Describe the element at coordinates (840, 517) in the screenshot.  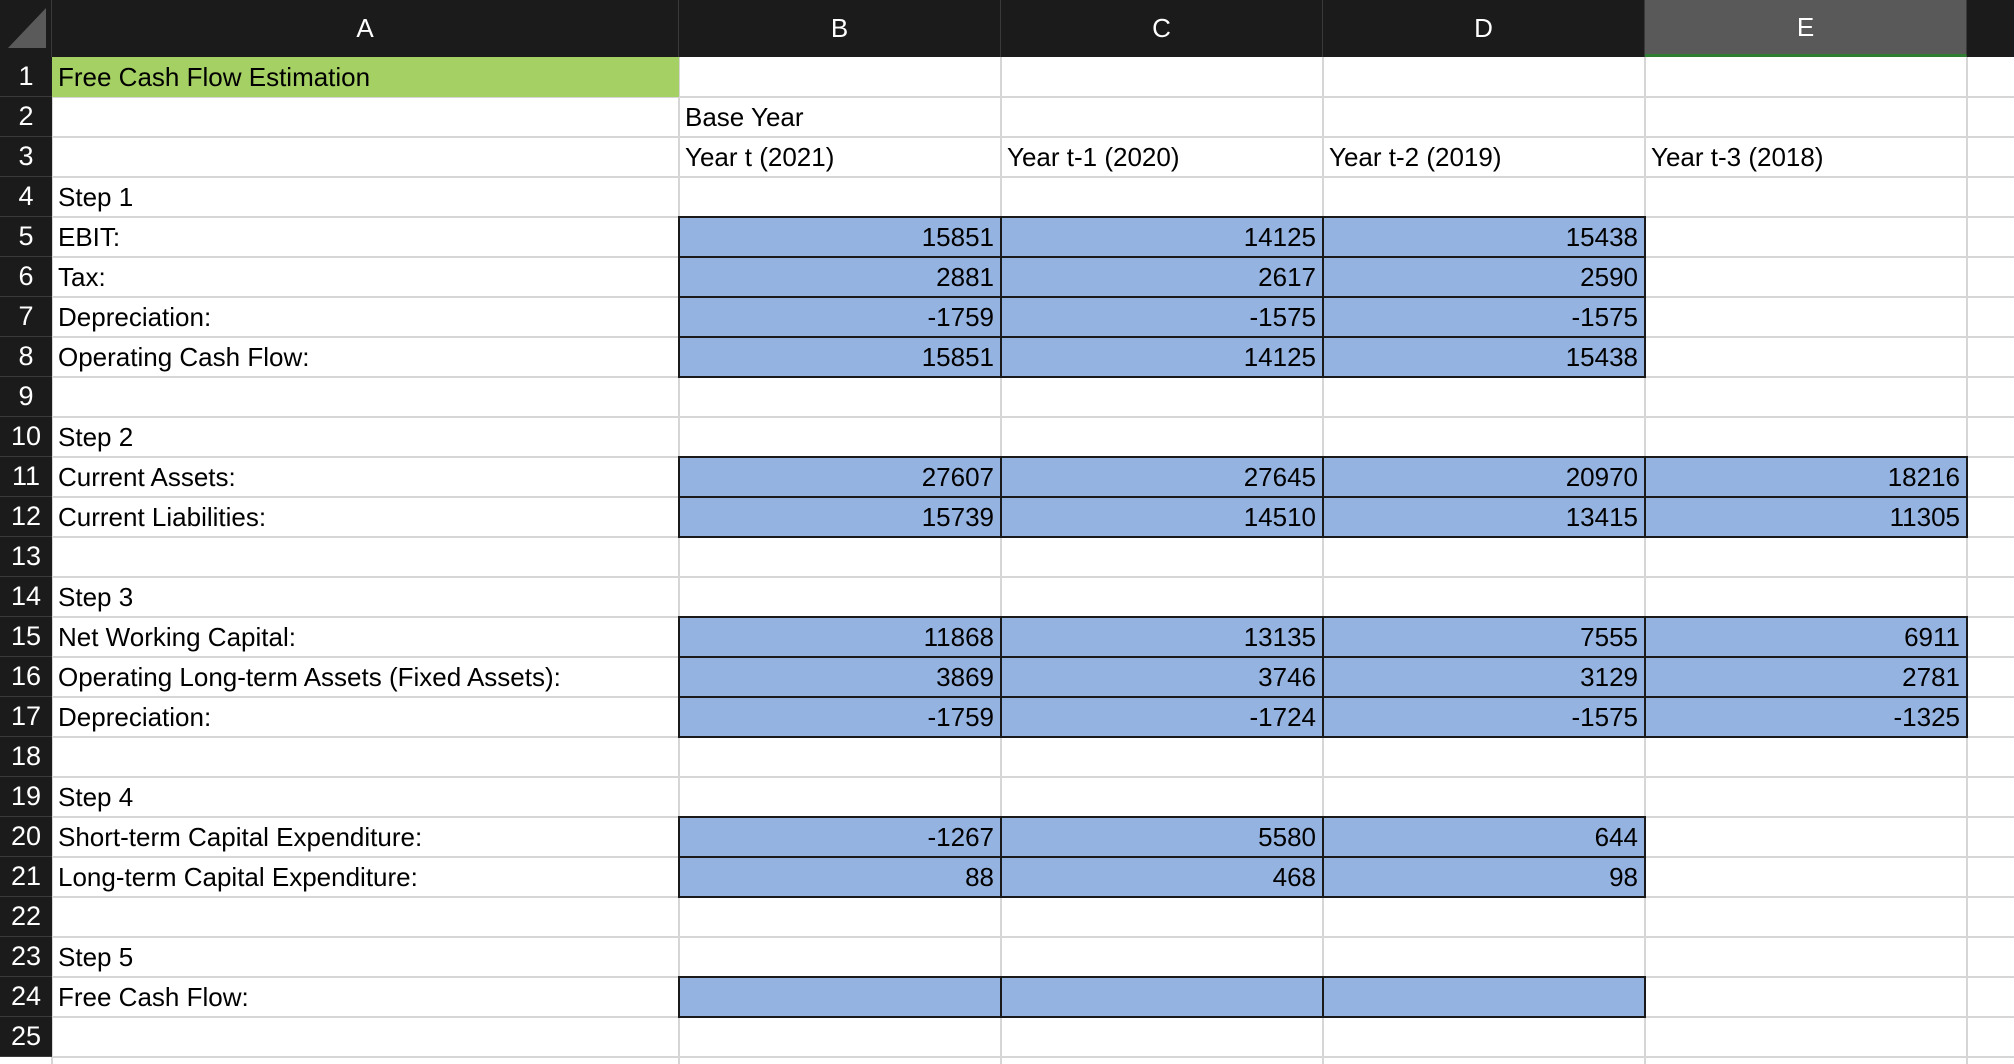
I see `value-cell: 15739` at that location.